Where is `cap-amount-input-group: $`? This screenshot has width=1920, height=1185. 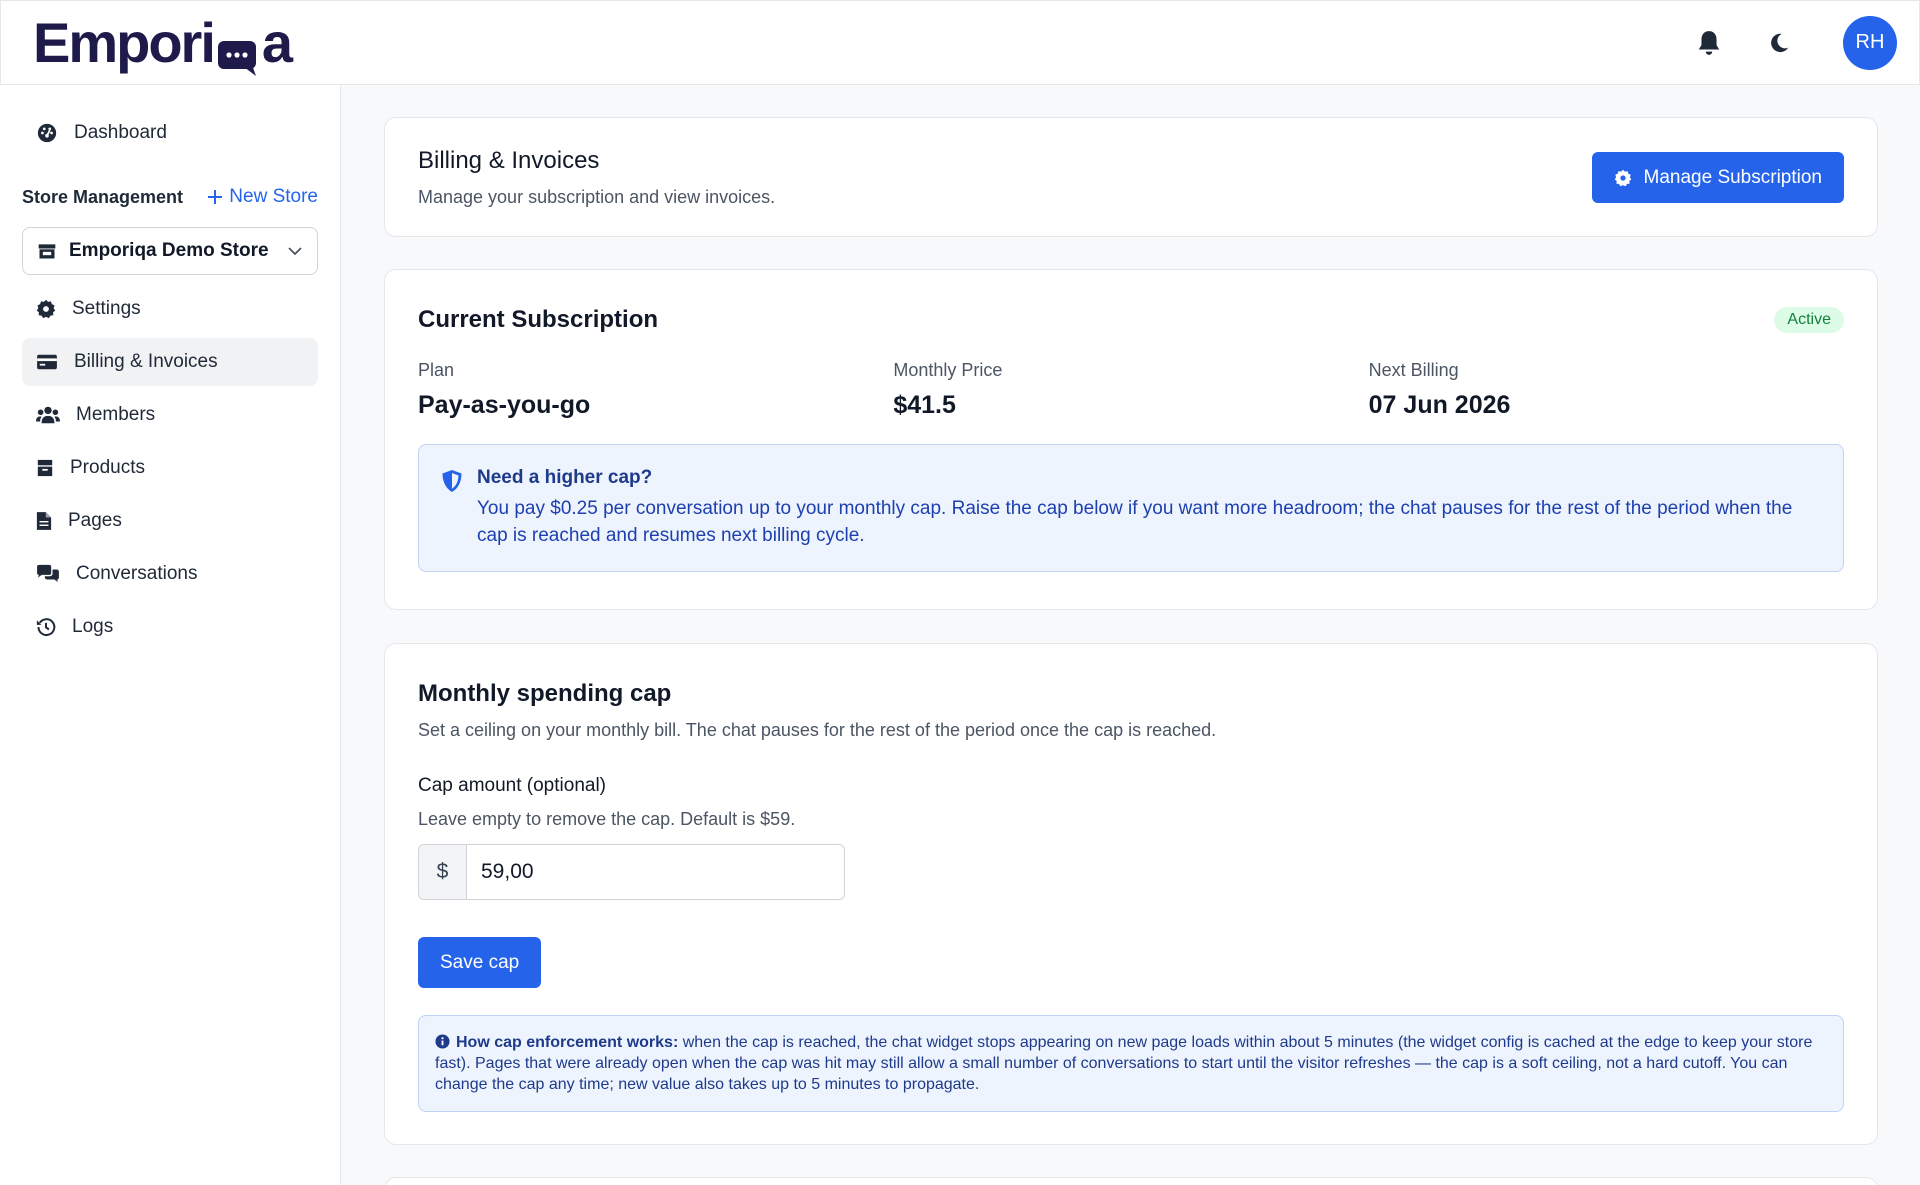
cap-amount-input-group: $ is located at coordinates (631, 872).